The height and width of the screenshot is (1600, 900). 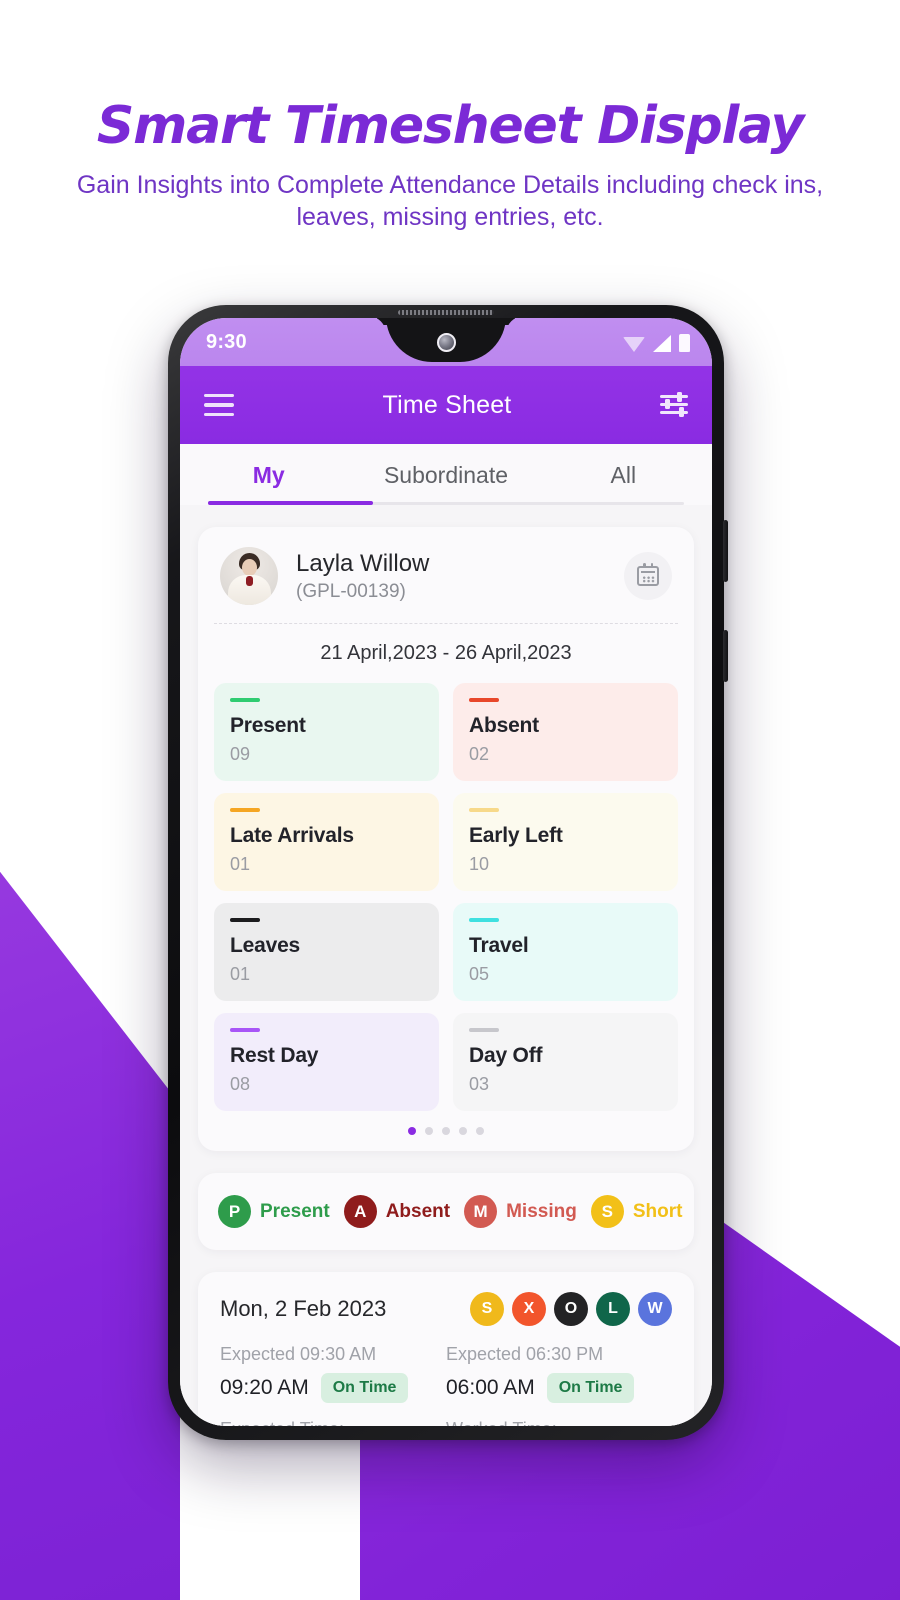 I want to click on tune-filter-icon, so click(x=674, y=404).